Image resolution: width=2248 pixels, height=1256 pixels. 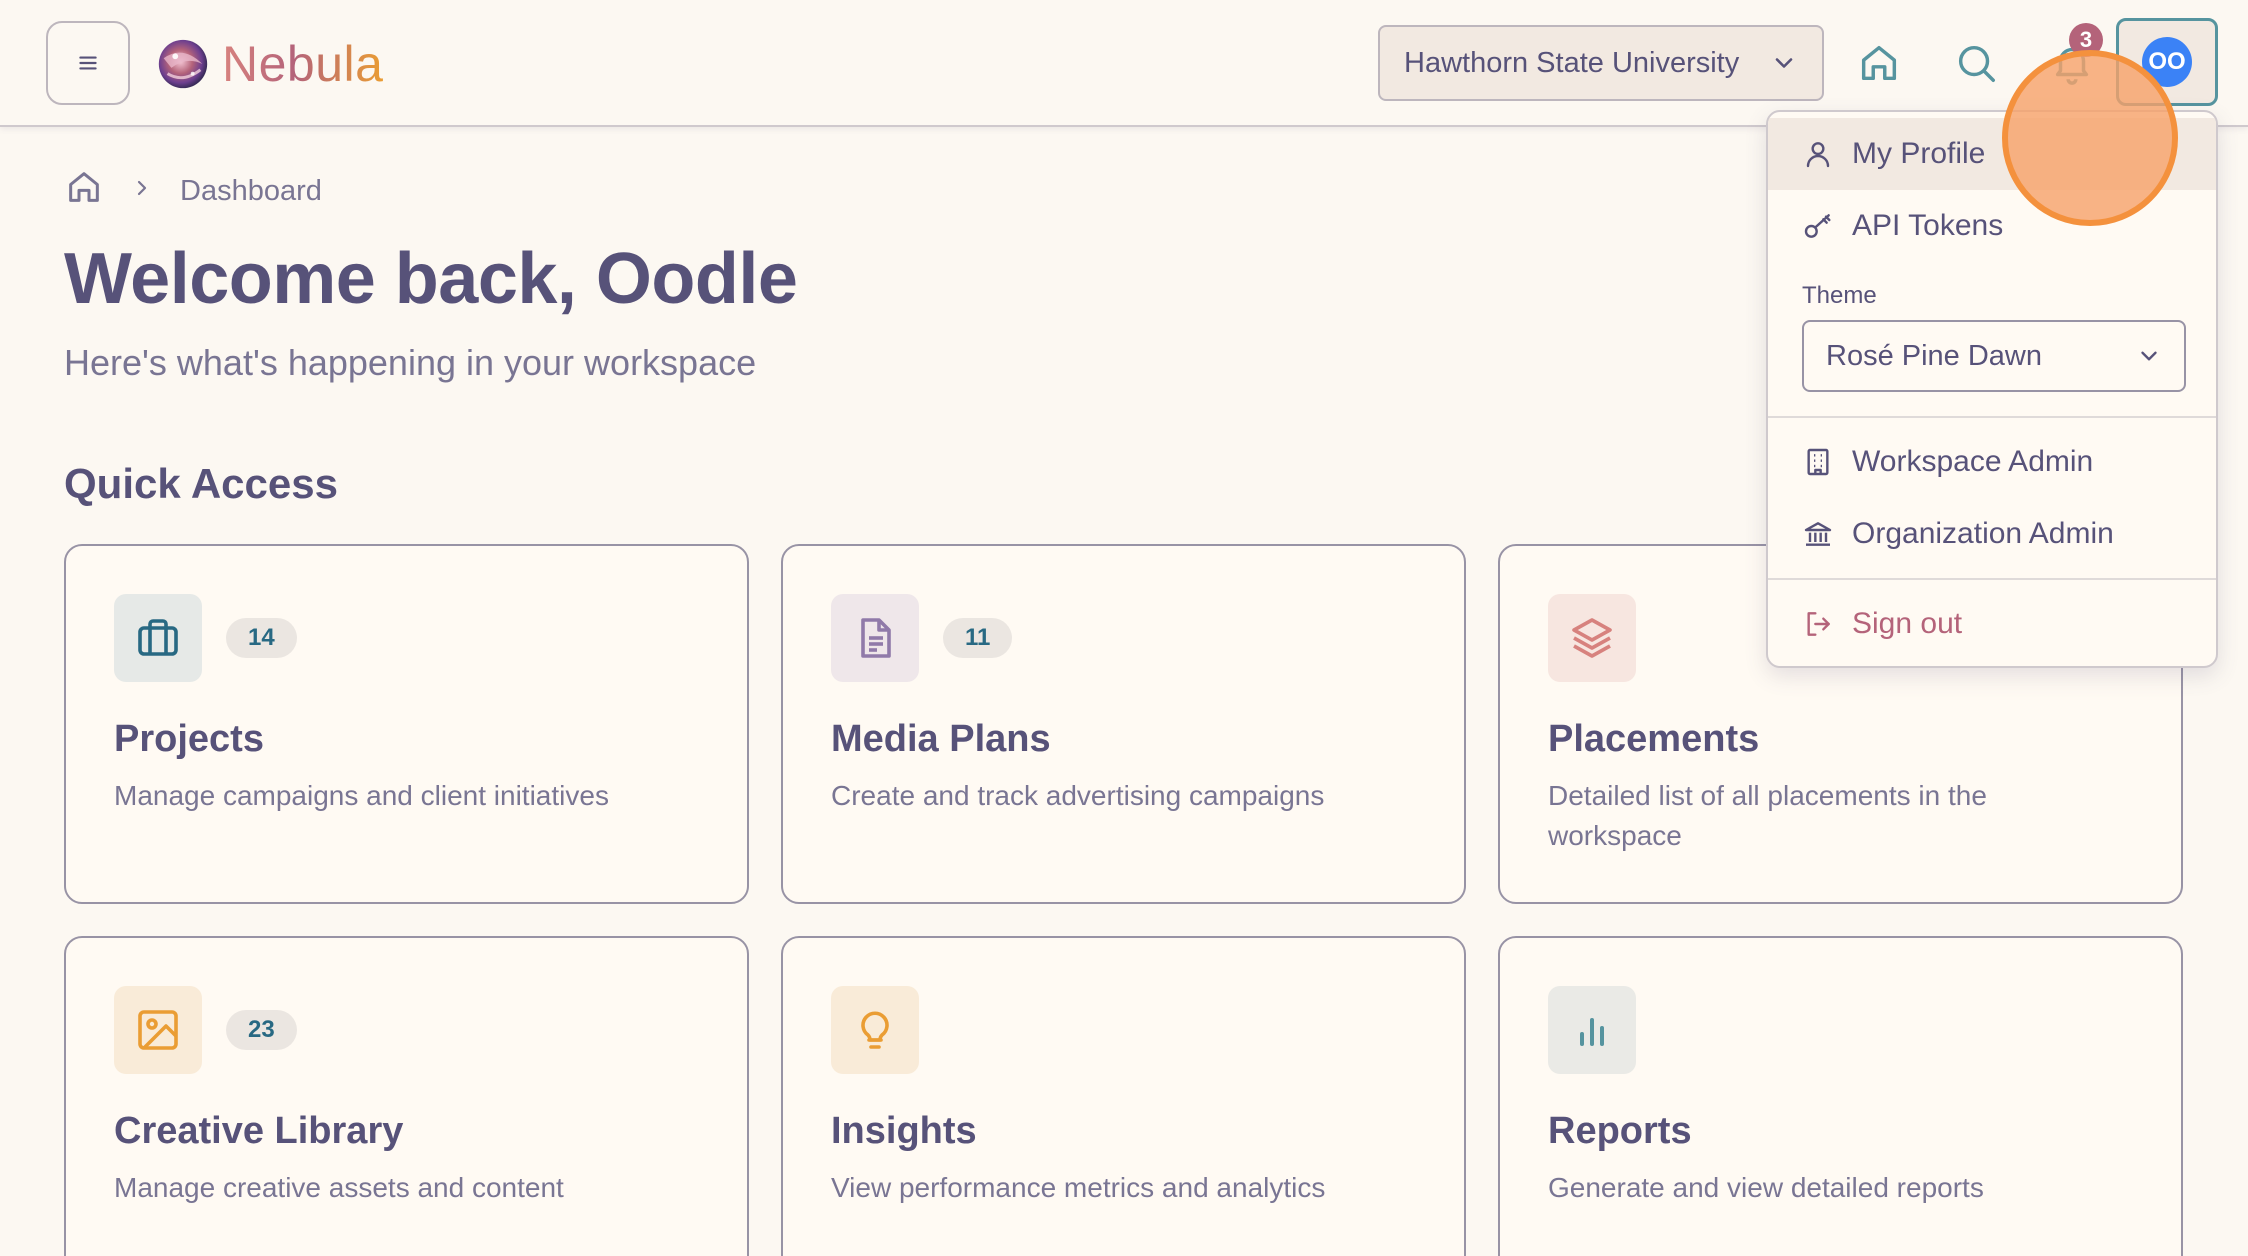 I want to click on menu-item-organization-admin: Organization Admin, so click(x=1992, y=534).